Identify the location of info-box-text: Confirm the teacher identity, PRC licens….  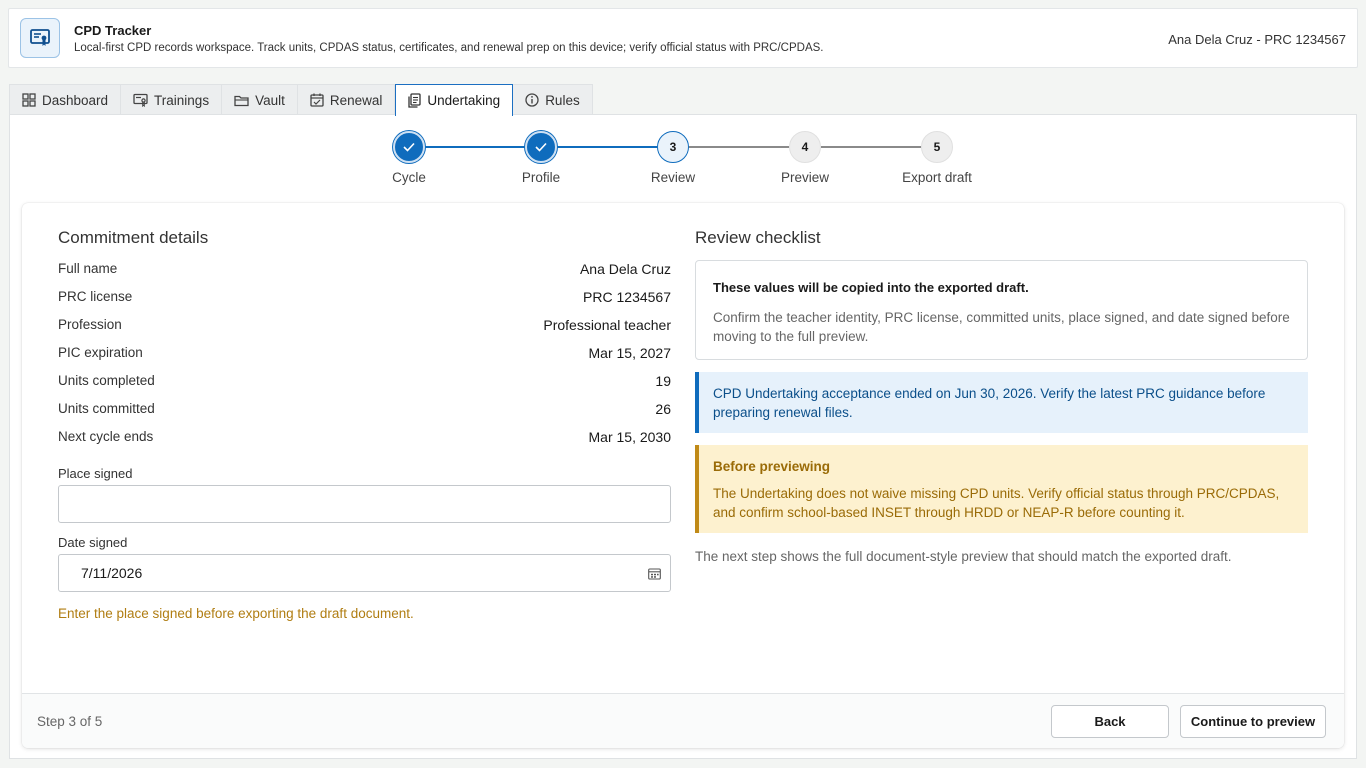
(1001, 327).